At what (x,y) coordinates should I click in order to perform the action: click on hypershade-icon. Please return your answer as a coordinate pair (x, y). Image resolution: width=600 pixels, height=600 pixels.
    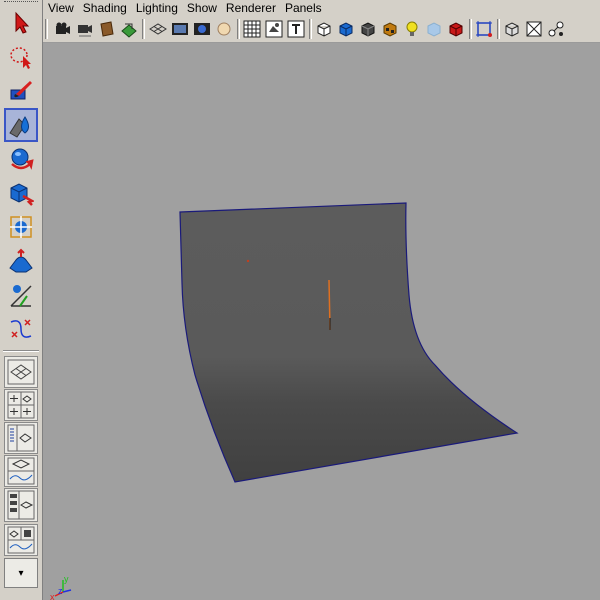
    Looking at the image, I should click on (534, 29).